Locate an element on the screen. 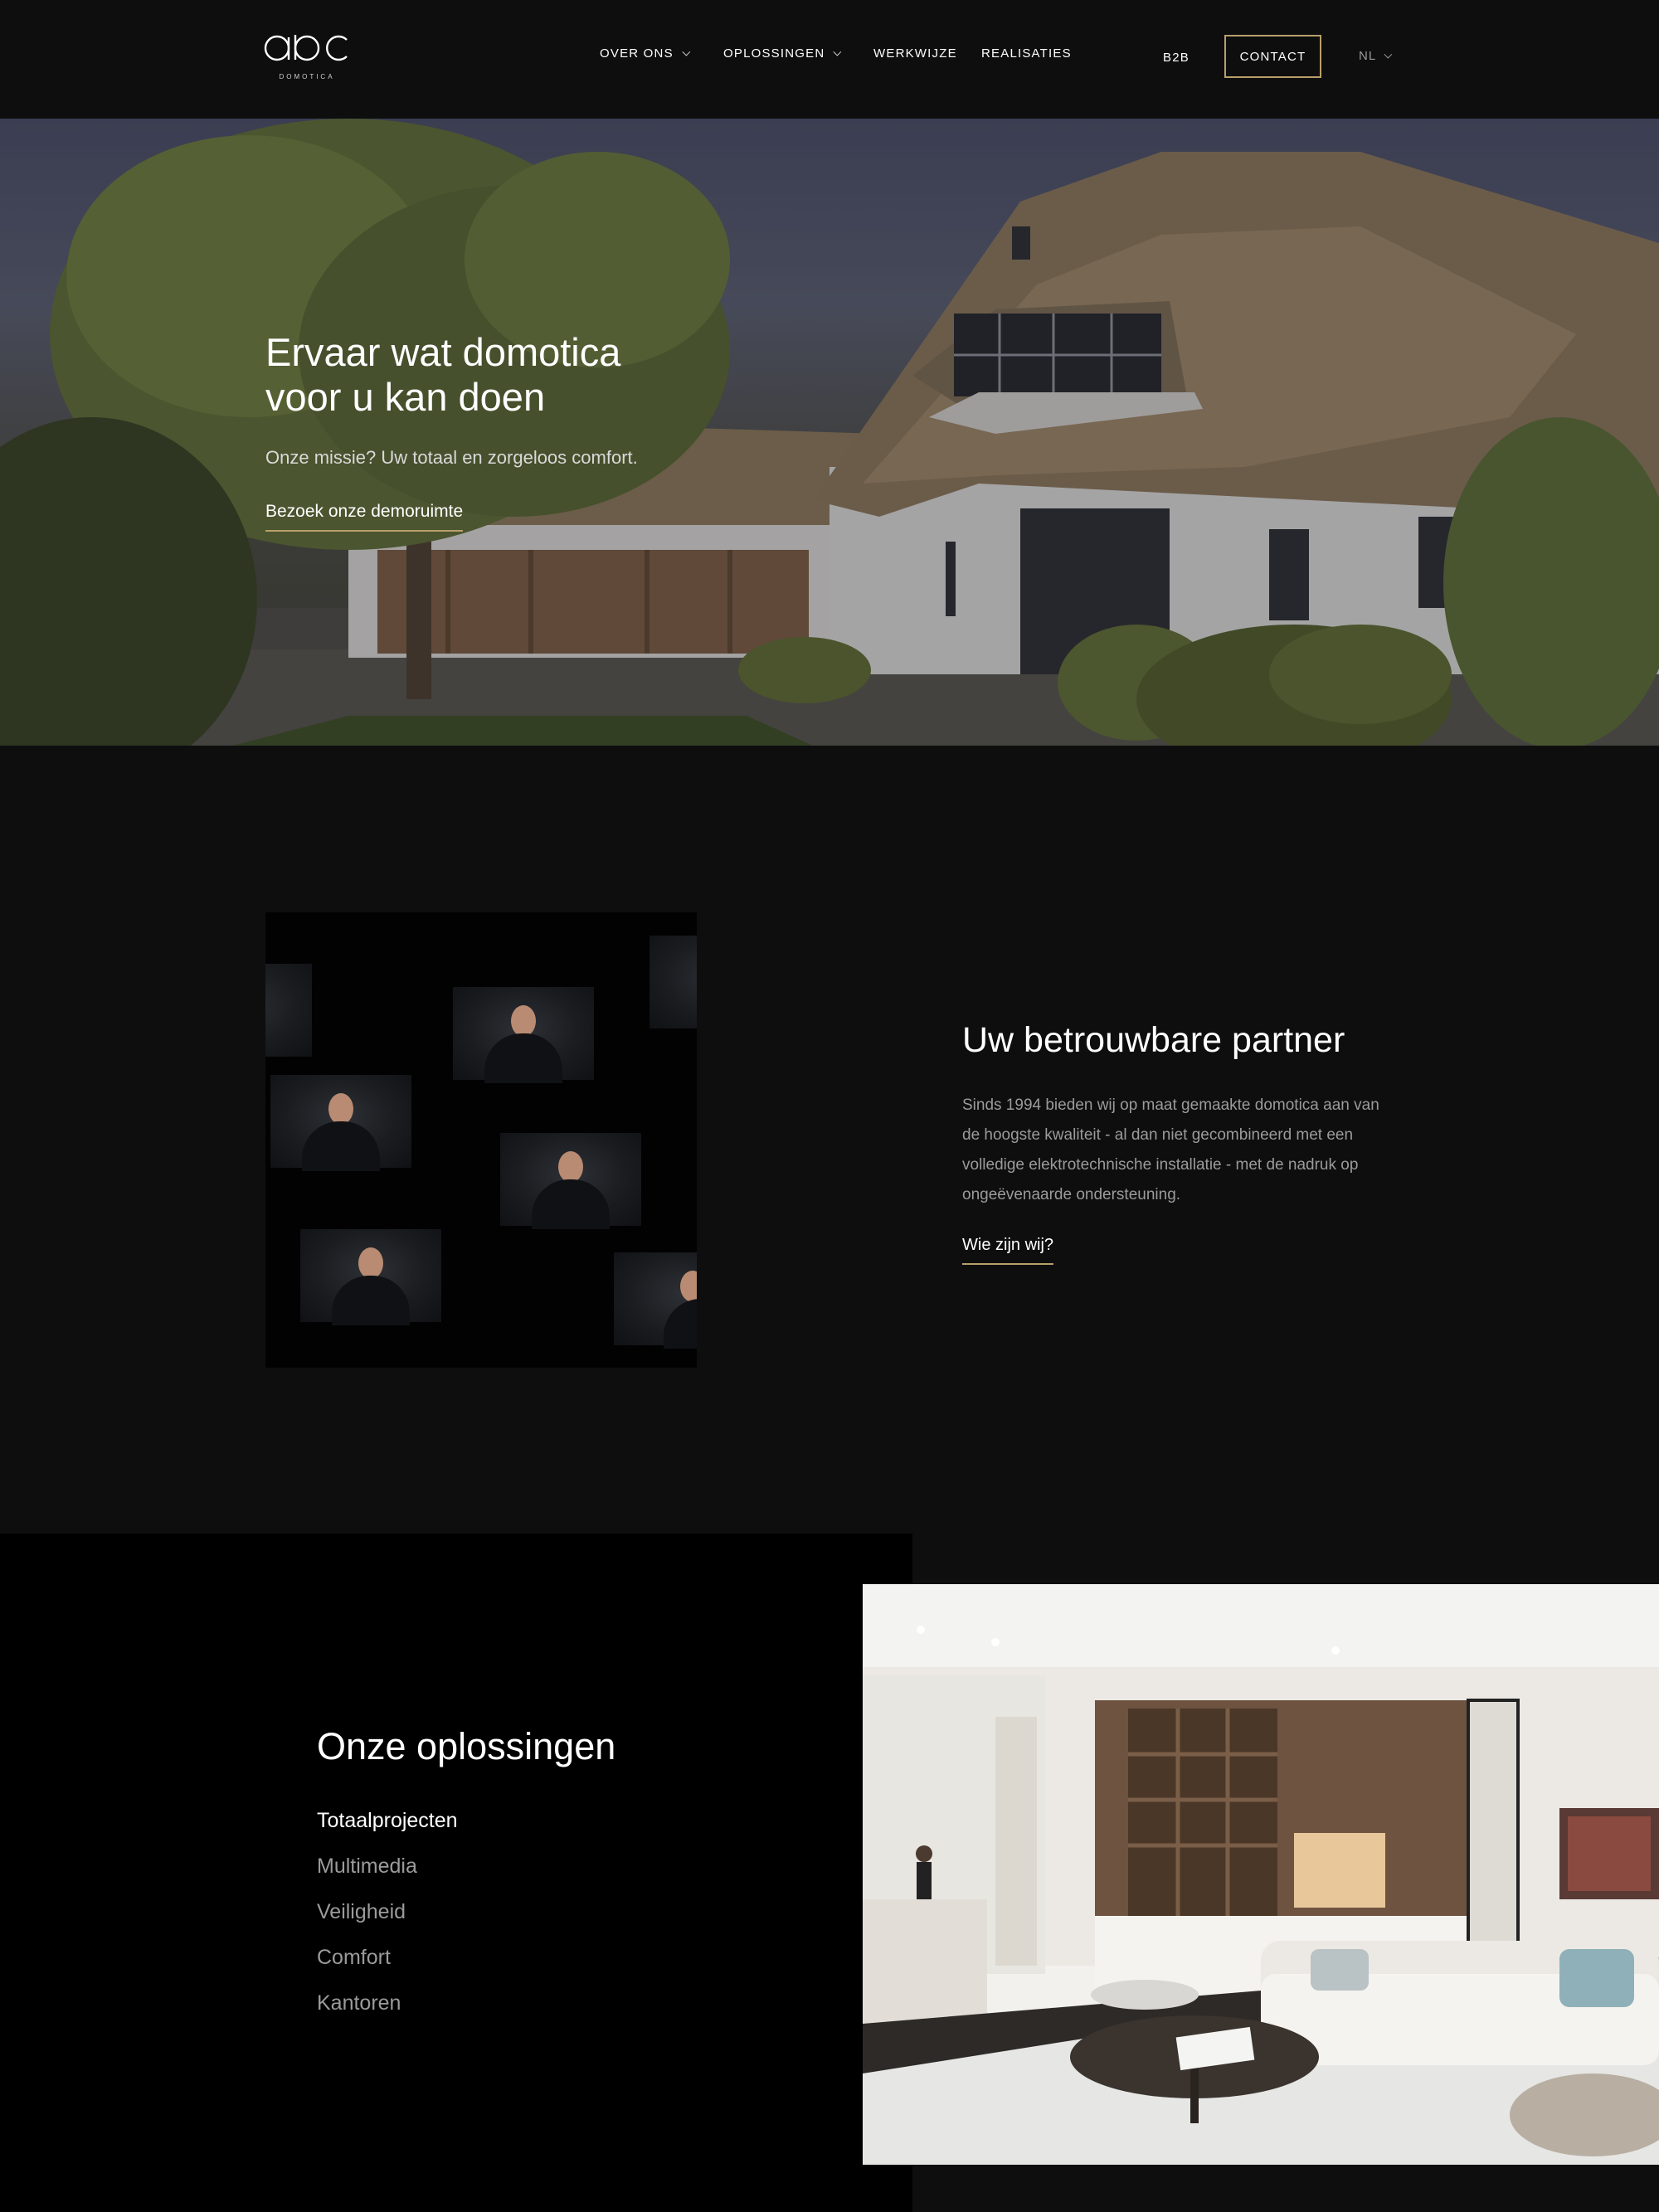 Image resolution: width=1659 pixels, height=2212 pixels. team-photo is located at coordinates (481, 1140).